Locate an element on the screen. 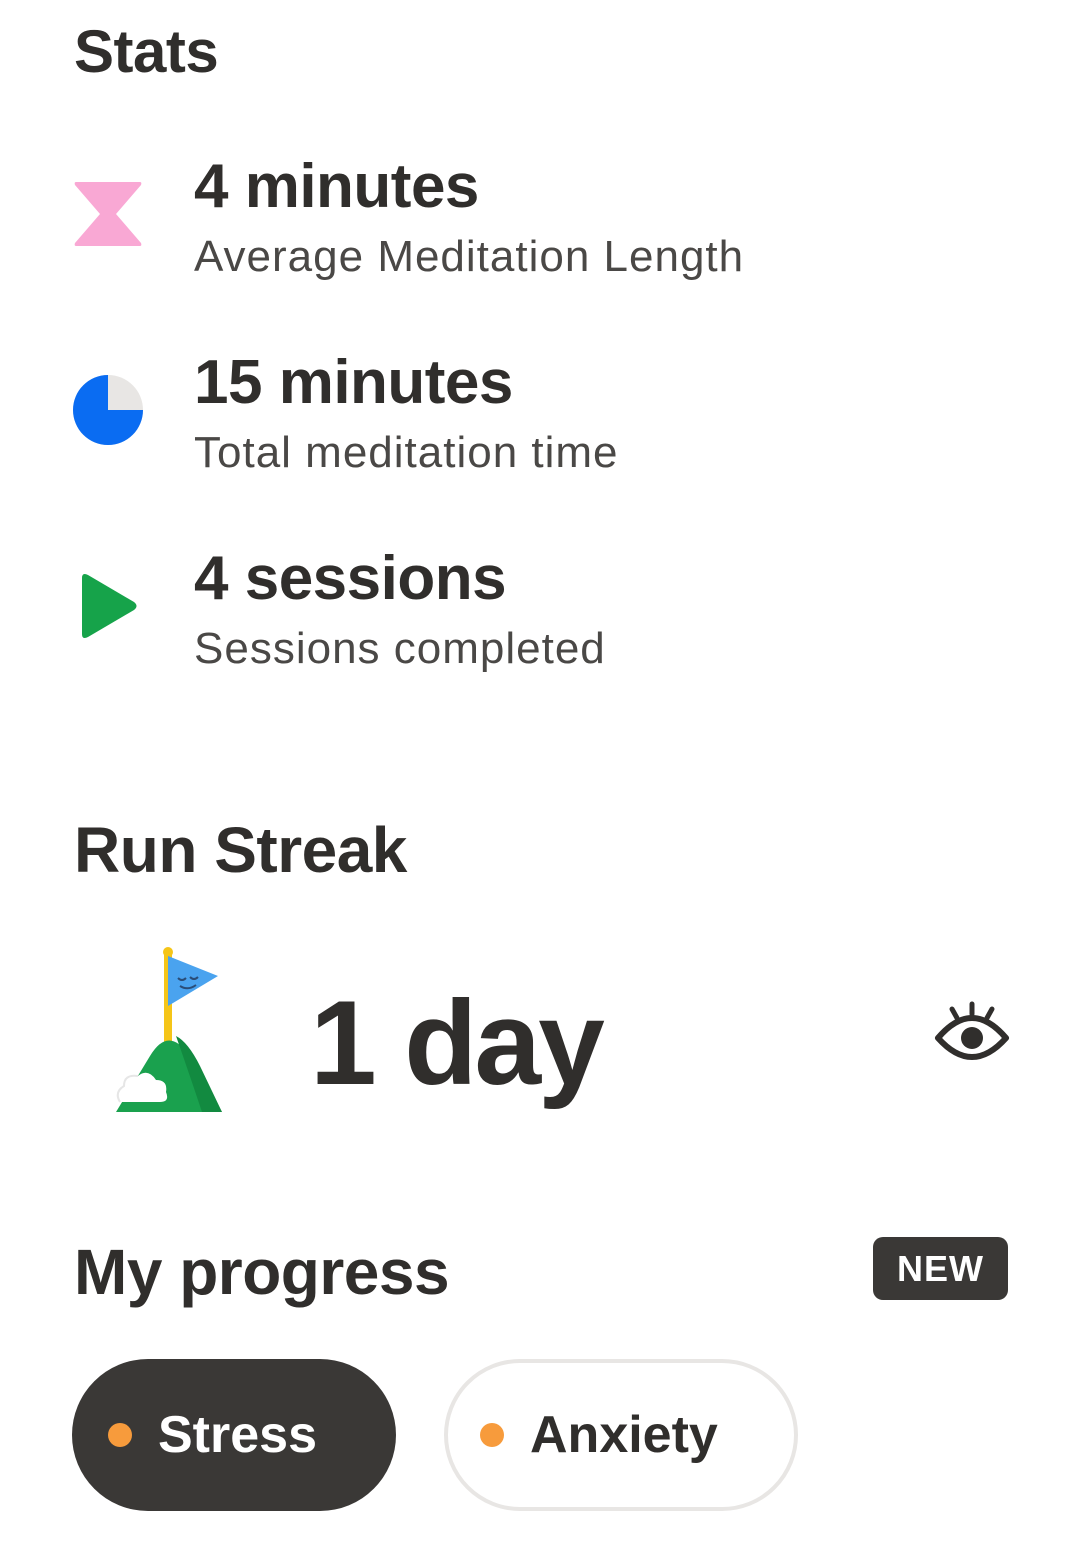  chip-anxiety: Anxiety is located at coordinates (621, 1435).